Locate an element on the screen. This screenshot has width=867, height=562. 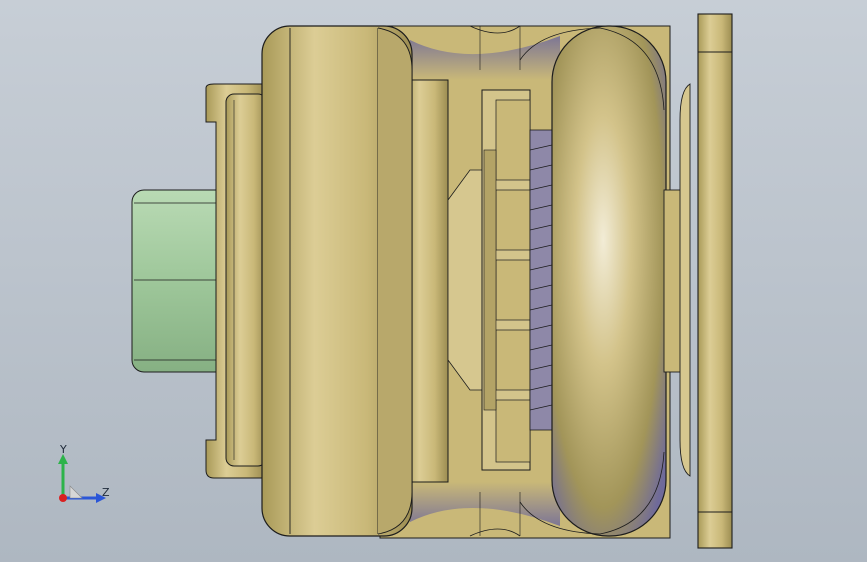
triad-y-label: Y is located at coordinates (63, 449).